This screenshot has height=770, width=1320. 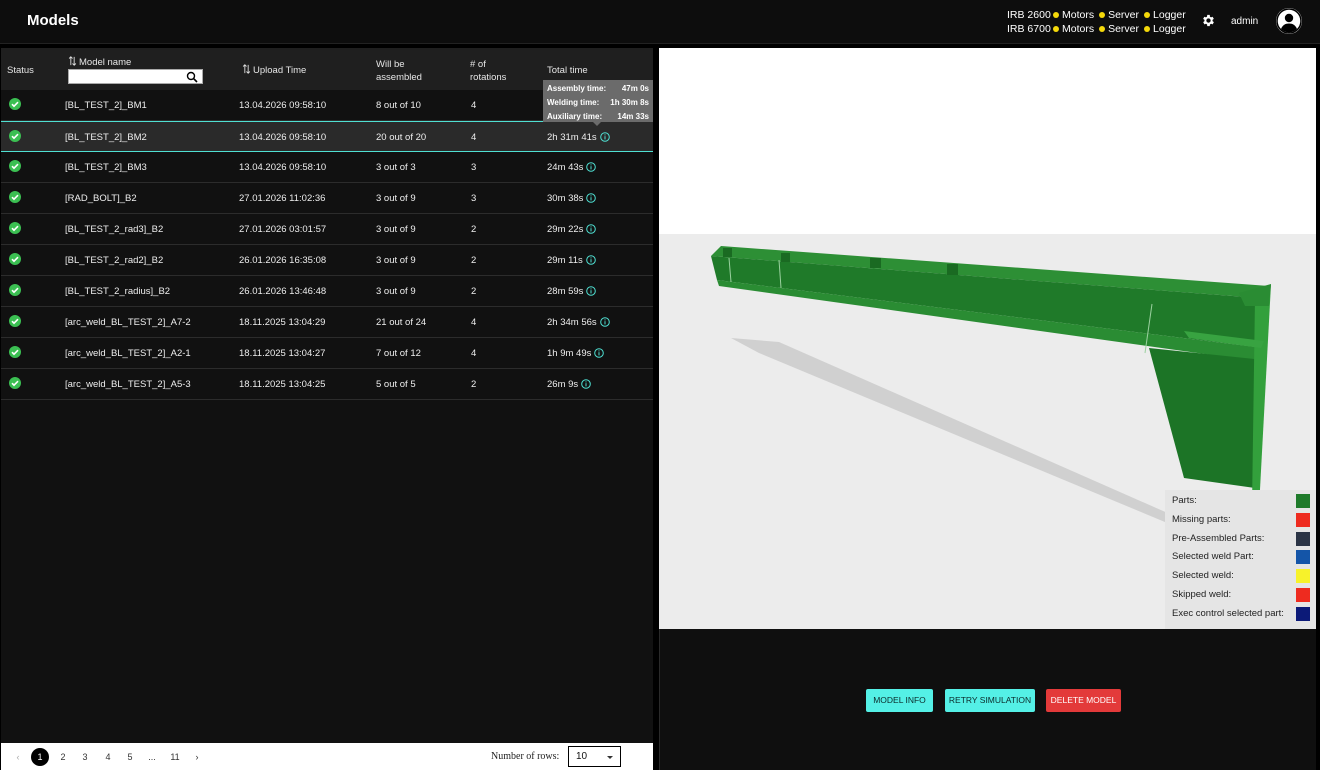 I want to click on assembled-cell: 20 out of 20, so click(x=401, y=137).